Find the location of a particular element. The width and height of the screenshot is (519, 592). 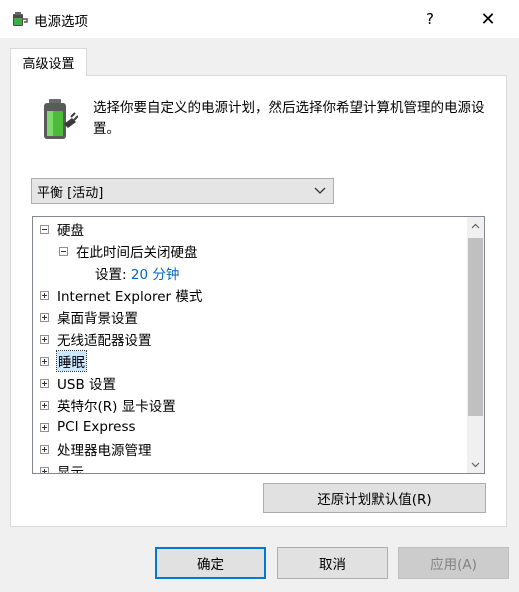

tree-item-label: 硬盘 is located at coordinates (70, 231).